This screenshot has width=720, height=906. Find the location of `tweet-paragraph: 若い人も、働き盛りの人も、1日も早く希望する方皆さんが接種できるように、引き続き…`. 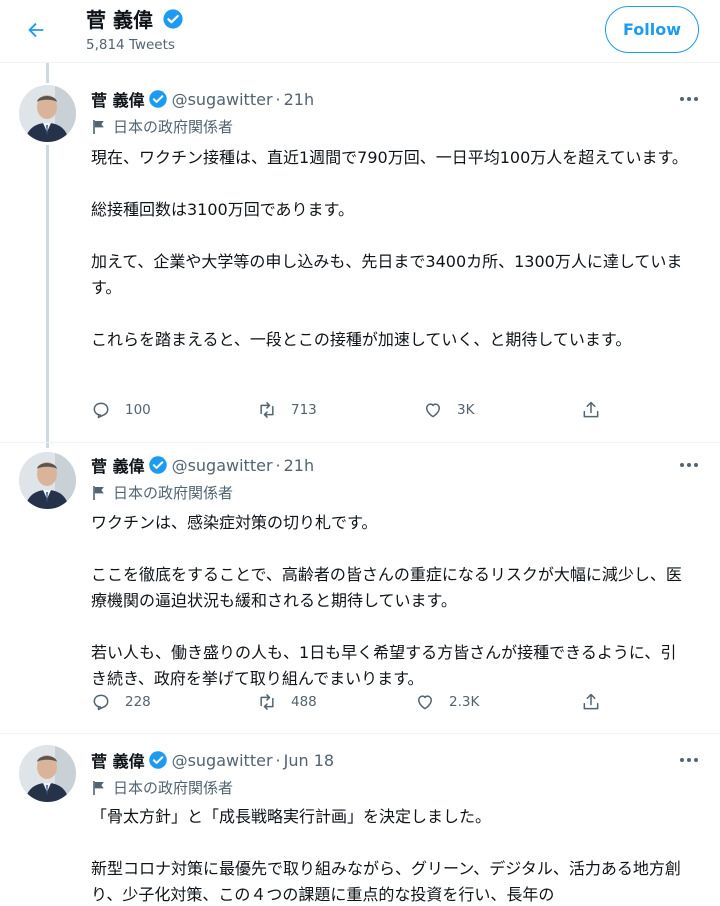

tweet-paragraph: 若い人も、働き盛りの人も、1日も早く希望する方皆さんが接種できるように、引き続き… is located at coordinates (384, 665).